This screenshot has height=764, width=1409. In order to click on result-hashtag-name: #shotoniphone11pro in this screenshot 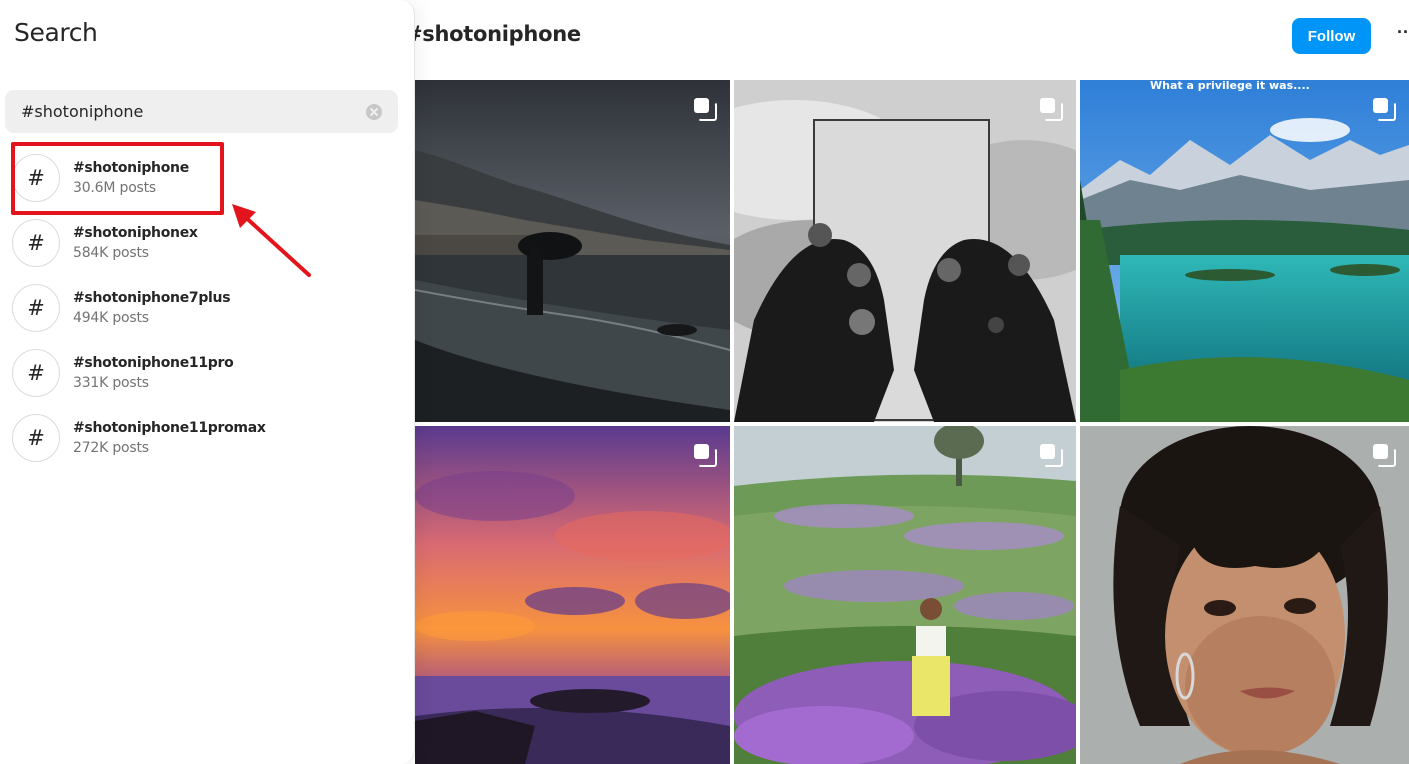, I will do `click(153, 363)`.